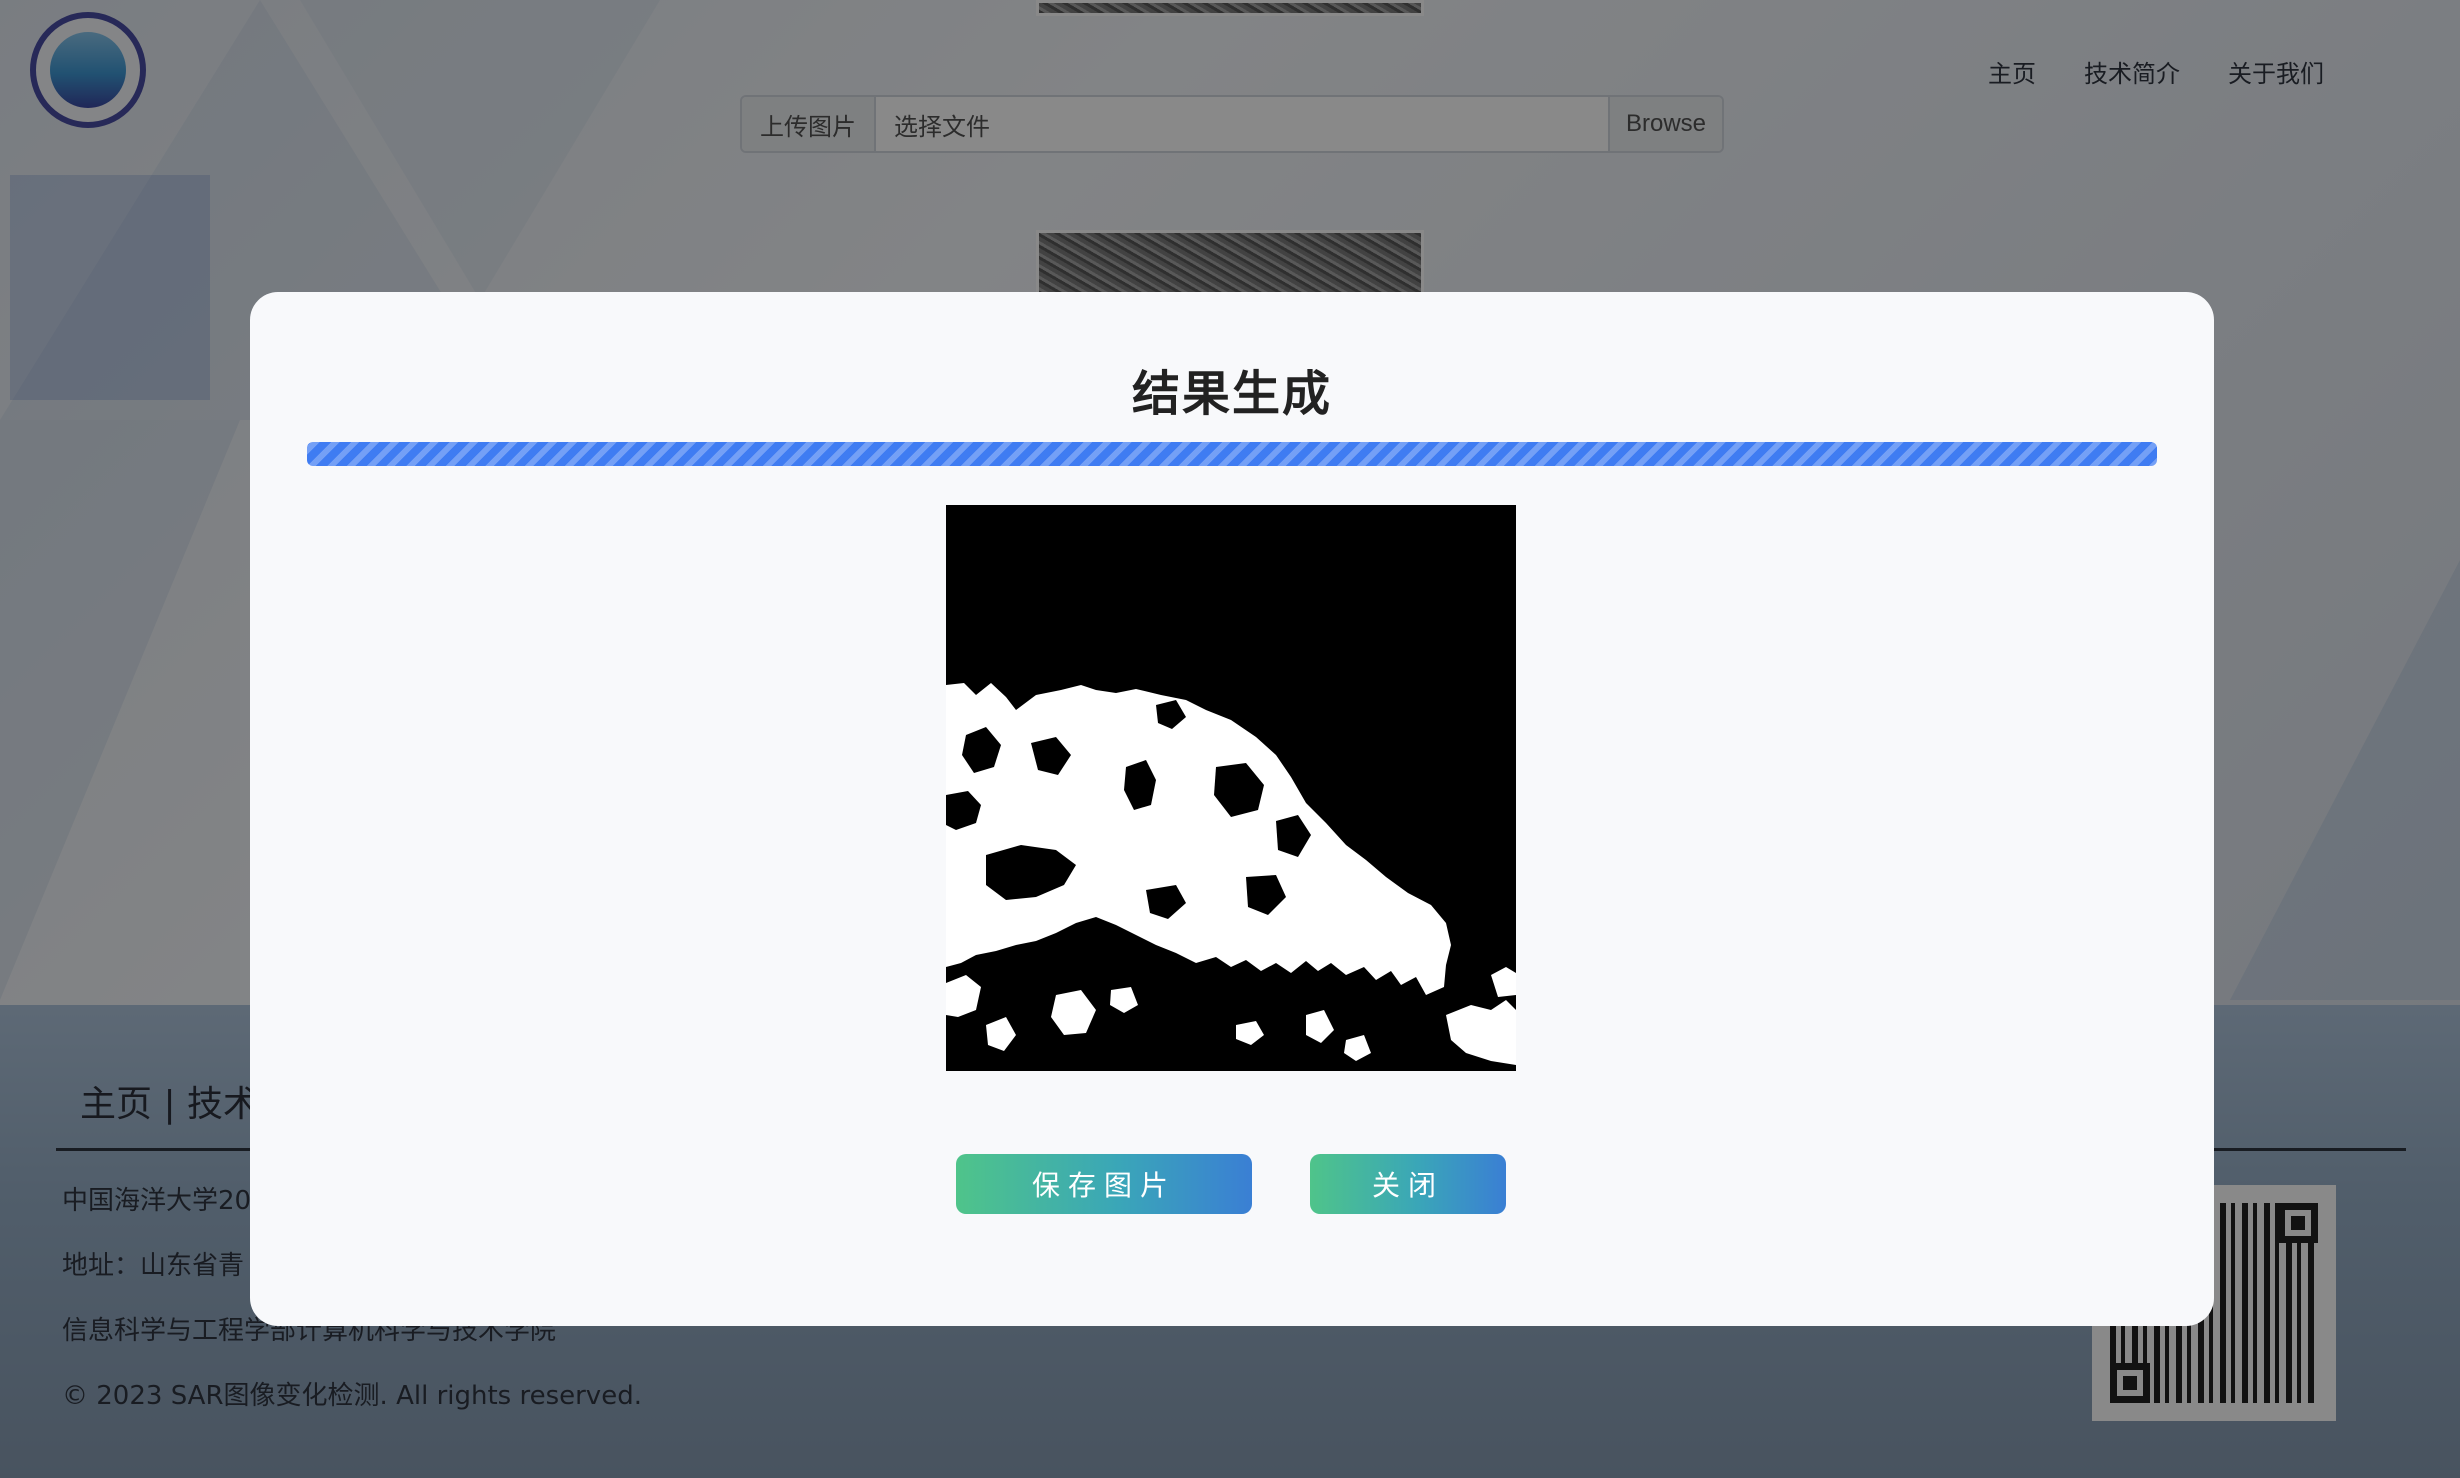  I want to click on progress-bar-fill, so click(1232, 454).